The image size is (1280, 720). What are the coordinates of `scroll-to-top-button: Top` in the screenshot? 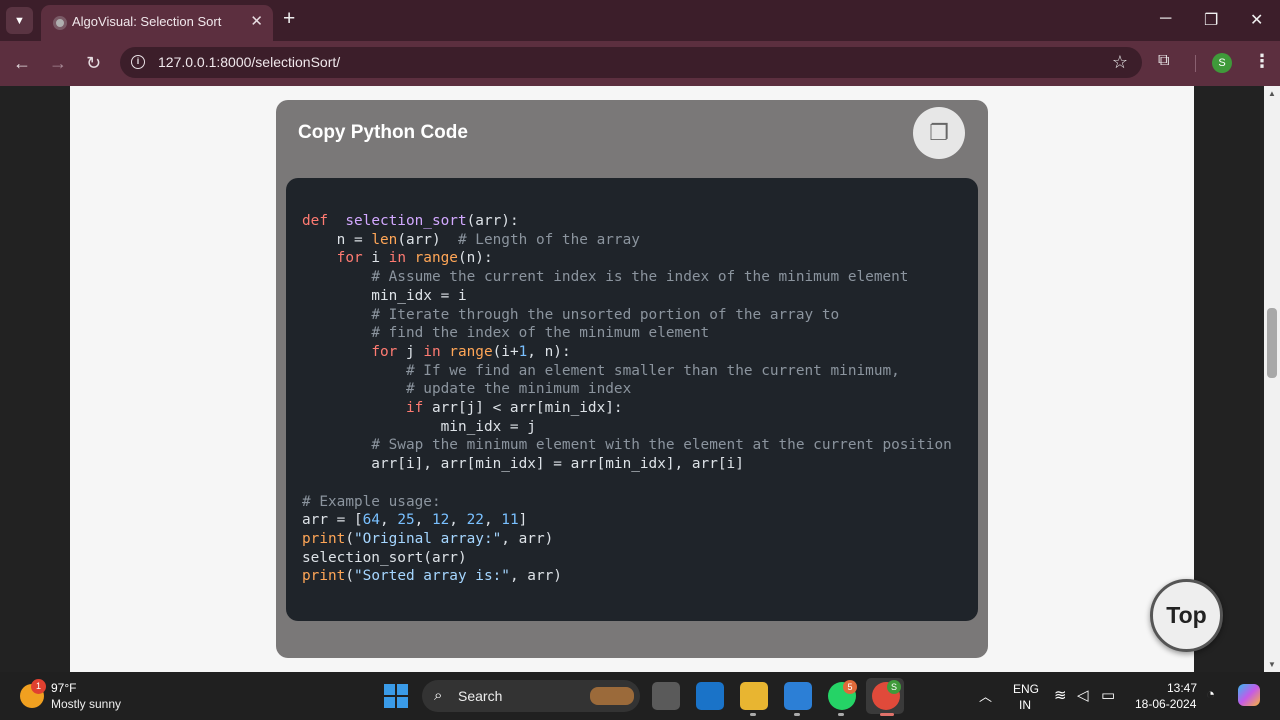 It's located at (1186, 615).